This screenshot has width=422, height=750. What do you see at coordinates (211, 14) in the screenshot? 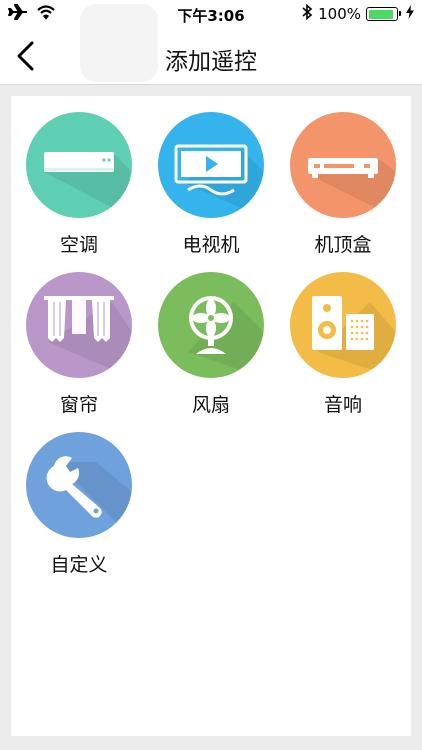
I see `status-bar: 下午3:06 100%` at bounding box center [211, 14].